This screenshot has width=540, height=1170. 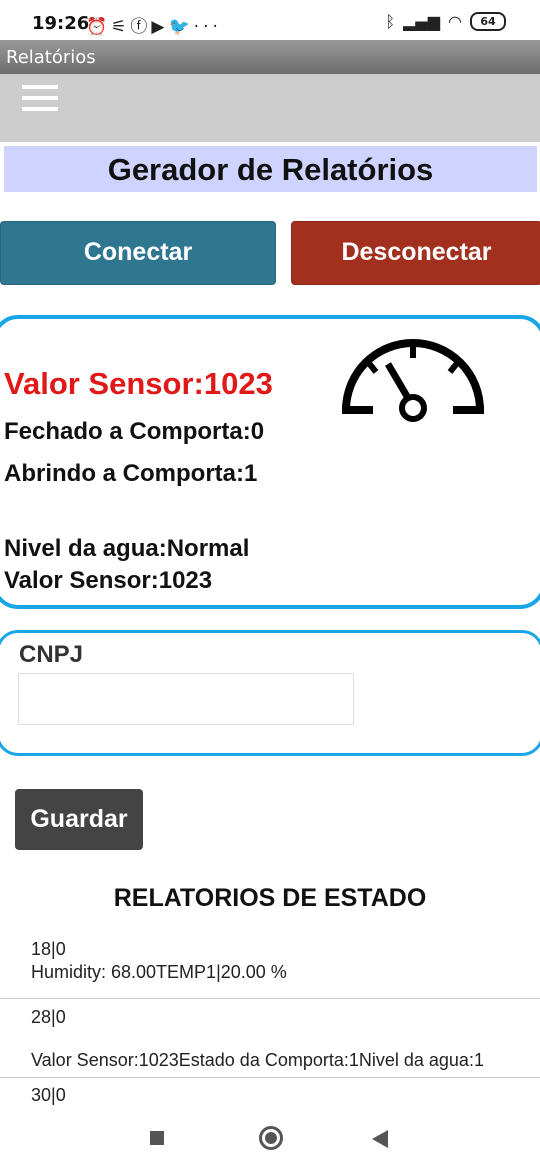 I want to click on battery-icon: 64, so click(x=488, y=21).